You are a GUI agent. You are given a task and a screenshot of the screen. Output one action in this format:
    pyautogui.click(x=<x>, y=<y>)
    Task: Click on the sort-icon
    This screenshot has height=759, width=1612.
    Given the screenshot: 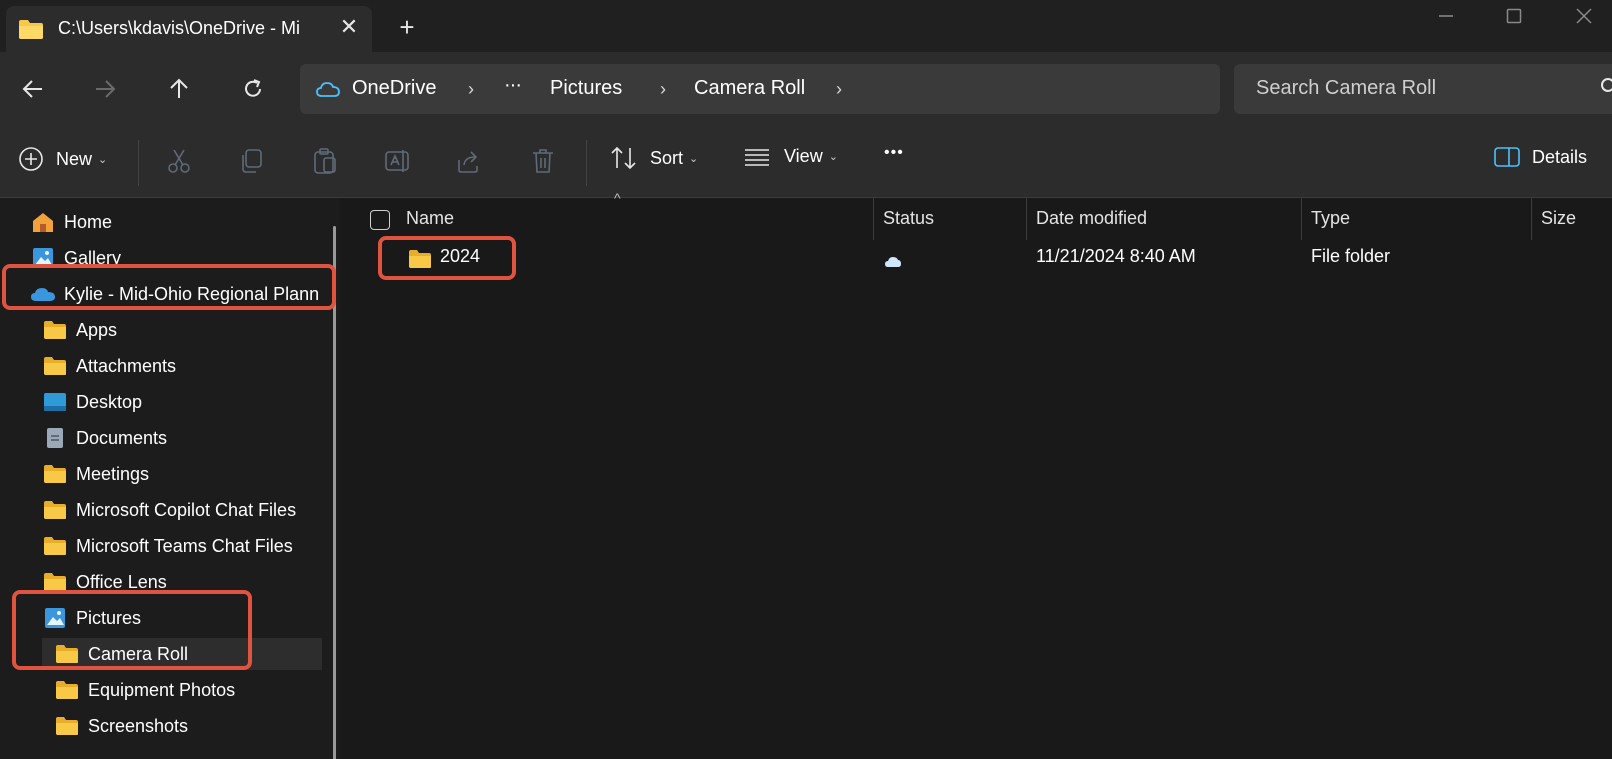 What is the action you would take?
    pyautogui.click(x=623, y=158)
    